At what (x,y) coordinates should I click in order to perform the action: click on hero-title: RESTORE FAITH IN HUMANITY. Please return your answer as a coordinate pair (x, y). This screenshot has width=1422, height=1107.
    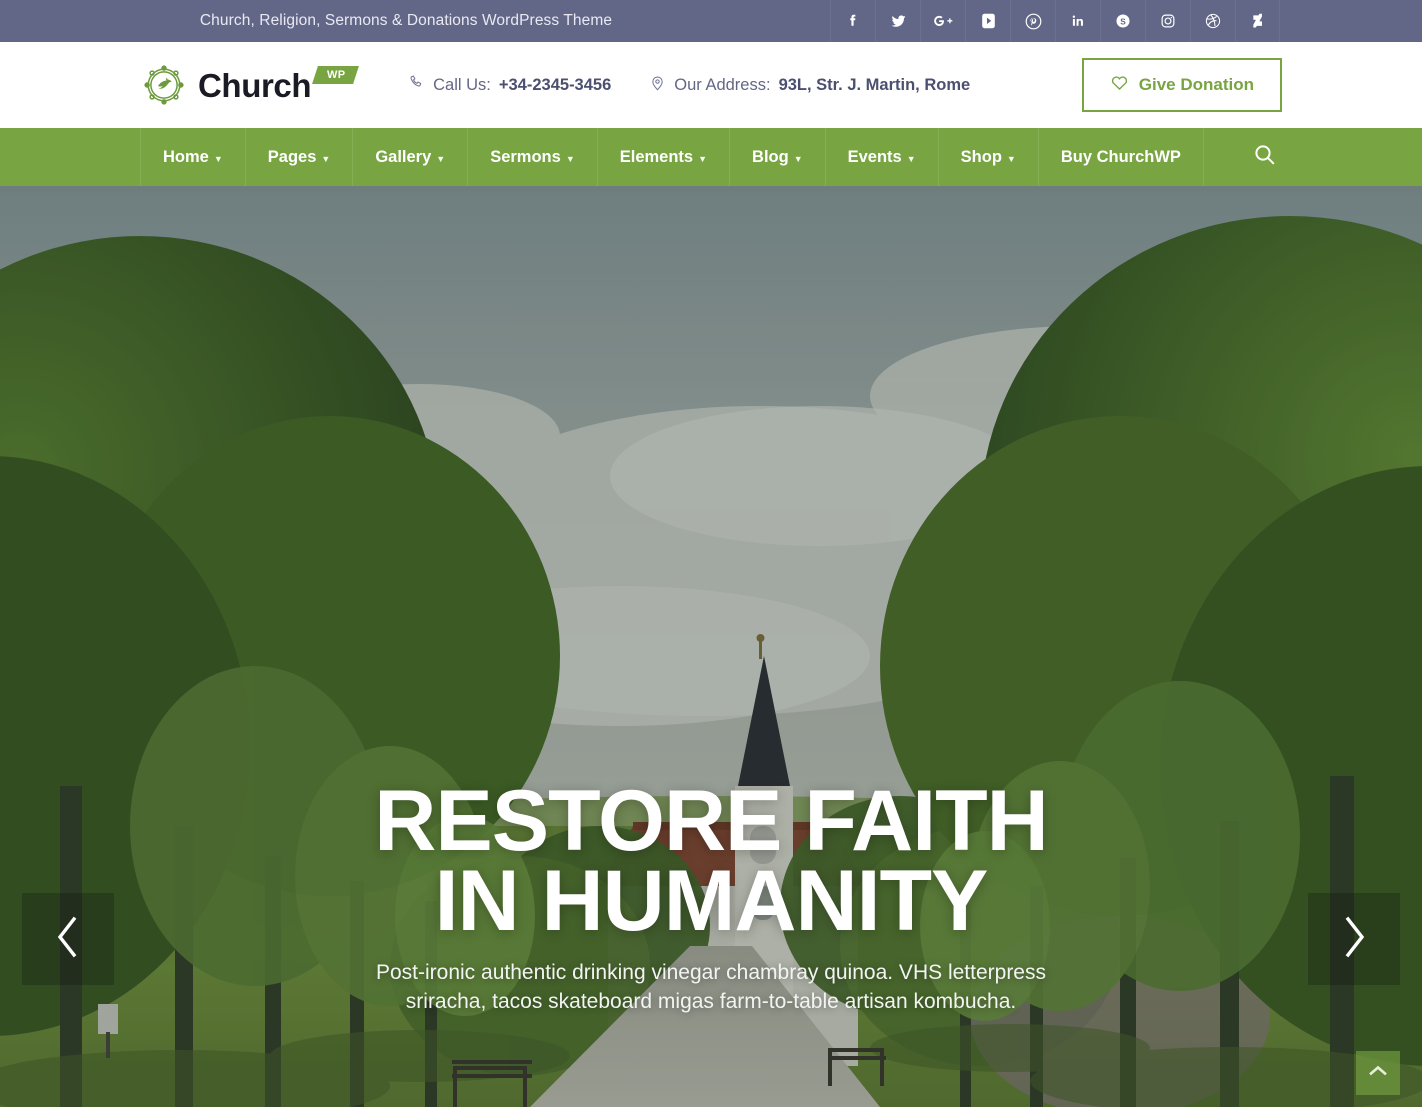
    Looking at the image, I should click on (711, 861).